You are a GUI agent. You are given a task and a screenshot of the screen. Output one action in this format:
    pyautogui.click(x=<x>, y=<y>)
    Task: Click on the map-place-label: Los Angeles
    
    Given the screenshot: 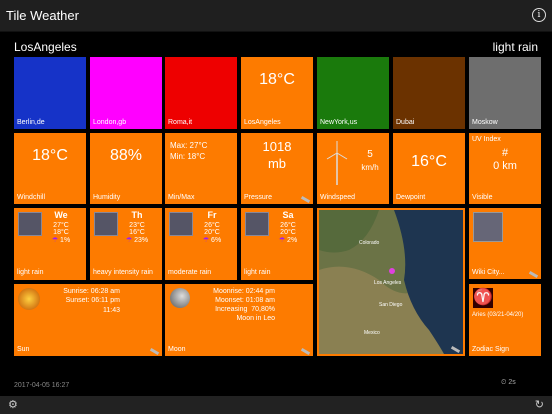 What is the action you would take?
    pyautogui.click(x=388, y=283)
    